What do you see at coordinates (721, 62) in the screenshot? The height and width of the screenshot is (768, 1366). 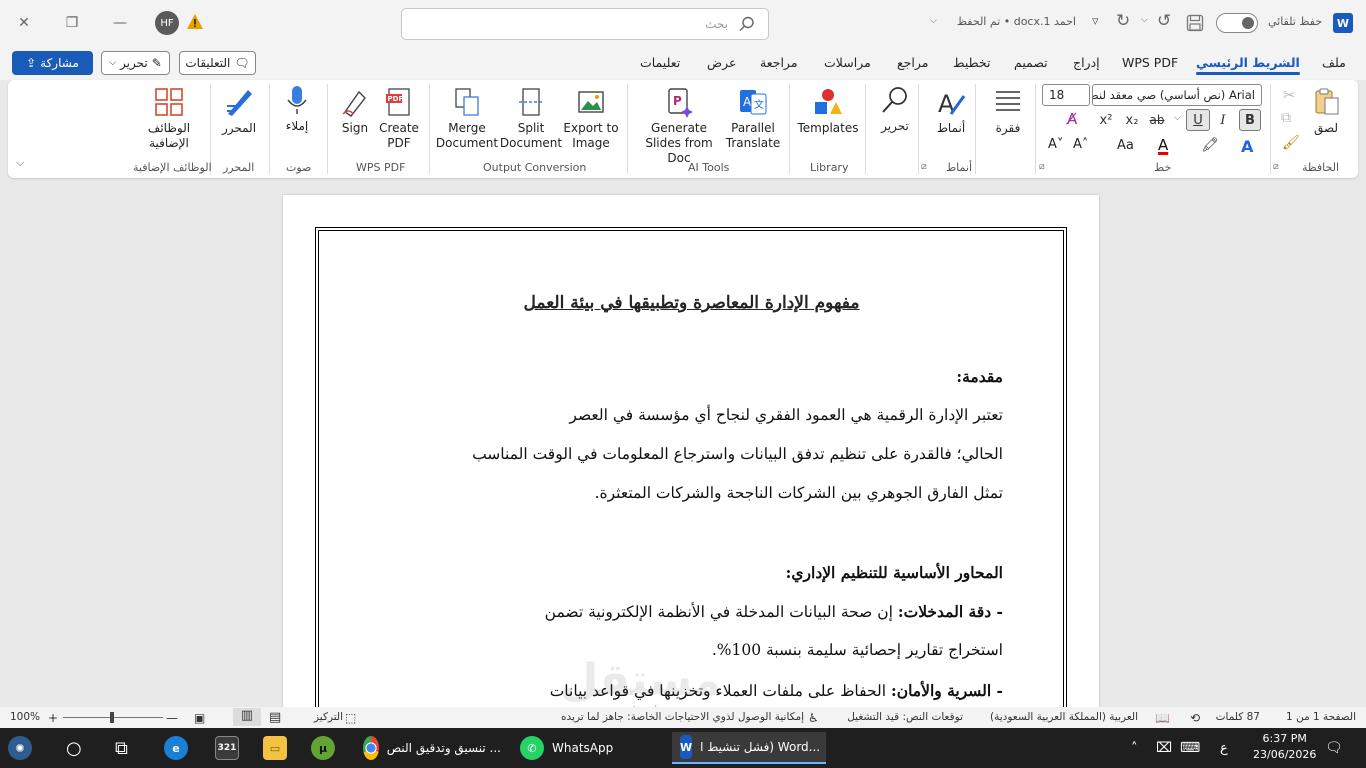 I see `tab-view: عرض` at bounding box center [721, 62].